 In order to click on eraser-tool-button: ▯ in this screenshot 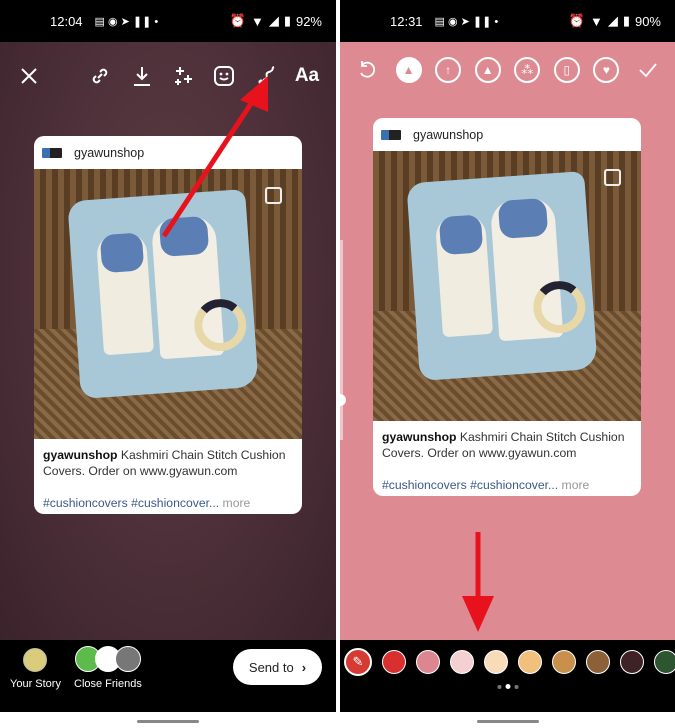, I will do `click(566, 70)`.